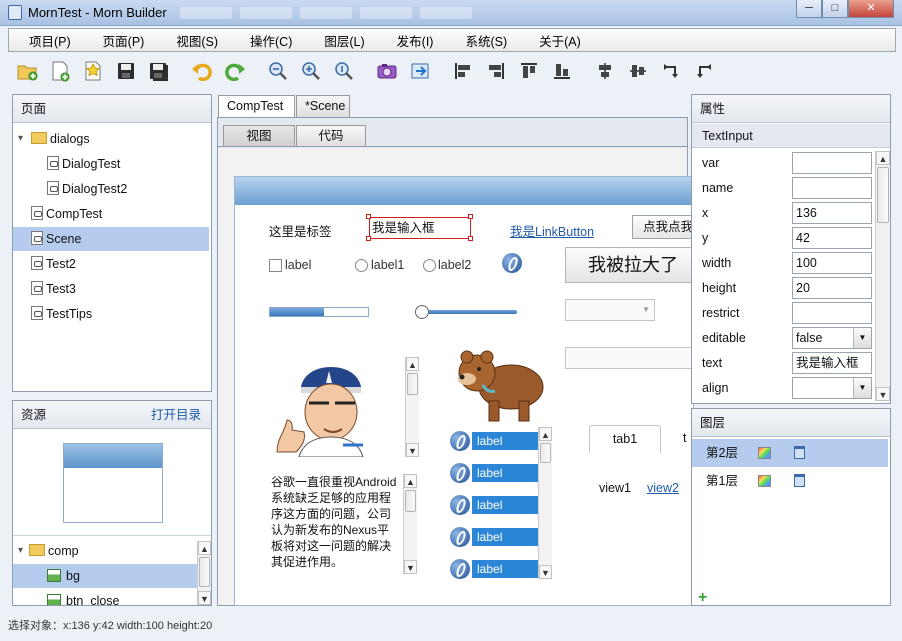  What do you see at coordinates (204, 573) in the screenshot?
I see `resources-scrollbar: ▲ ▼` at bounding box center [204, 573].